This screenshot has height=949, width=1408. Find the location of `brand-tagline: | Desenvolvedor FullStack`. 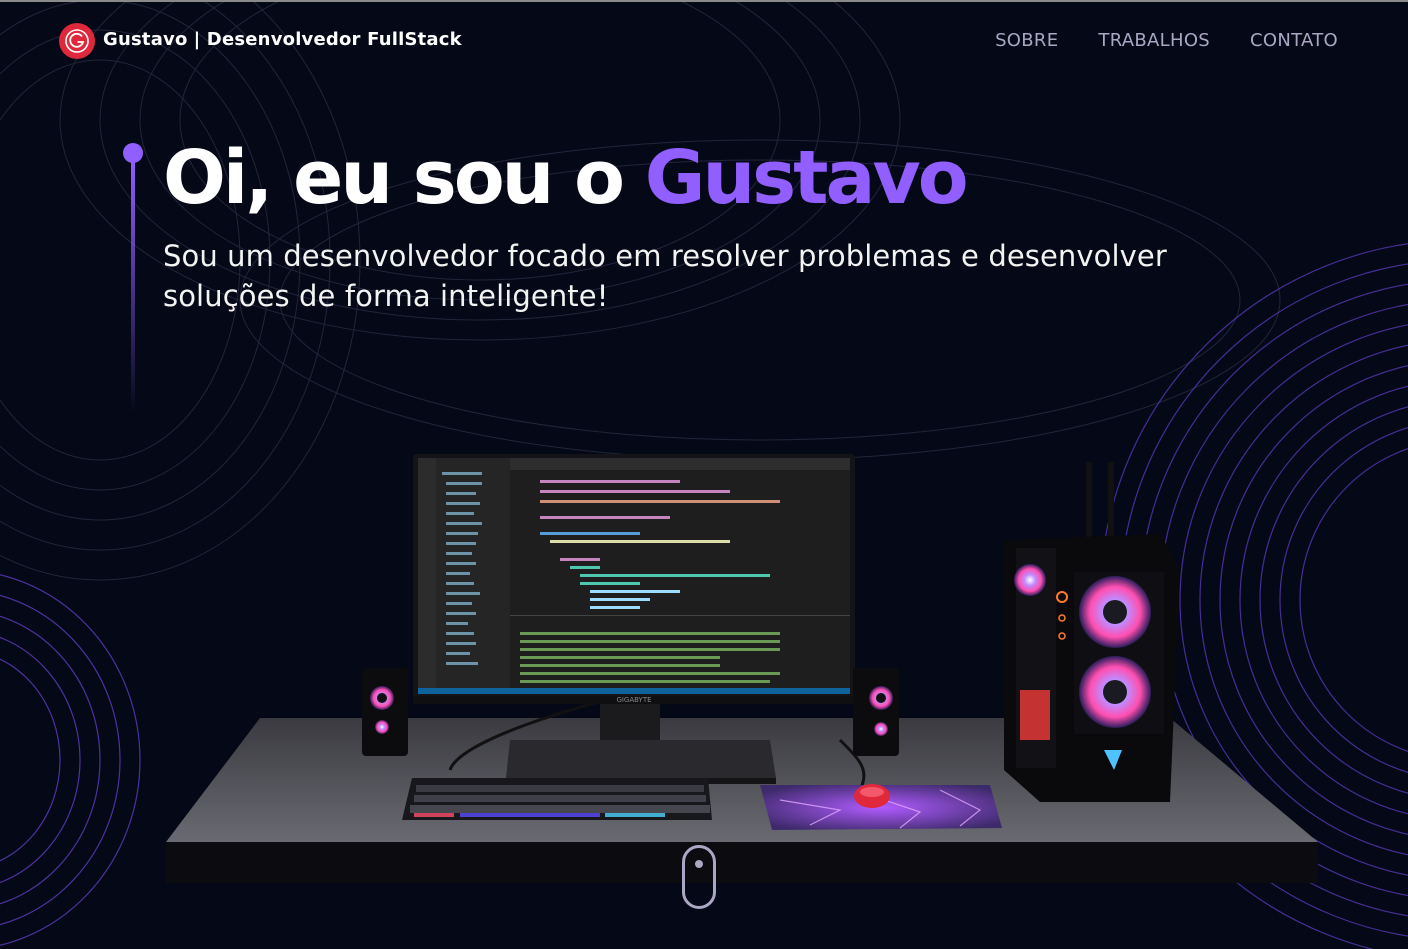

brand-tagline: | Desenvolvedor FullStack is located at coordinates (327, 39).